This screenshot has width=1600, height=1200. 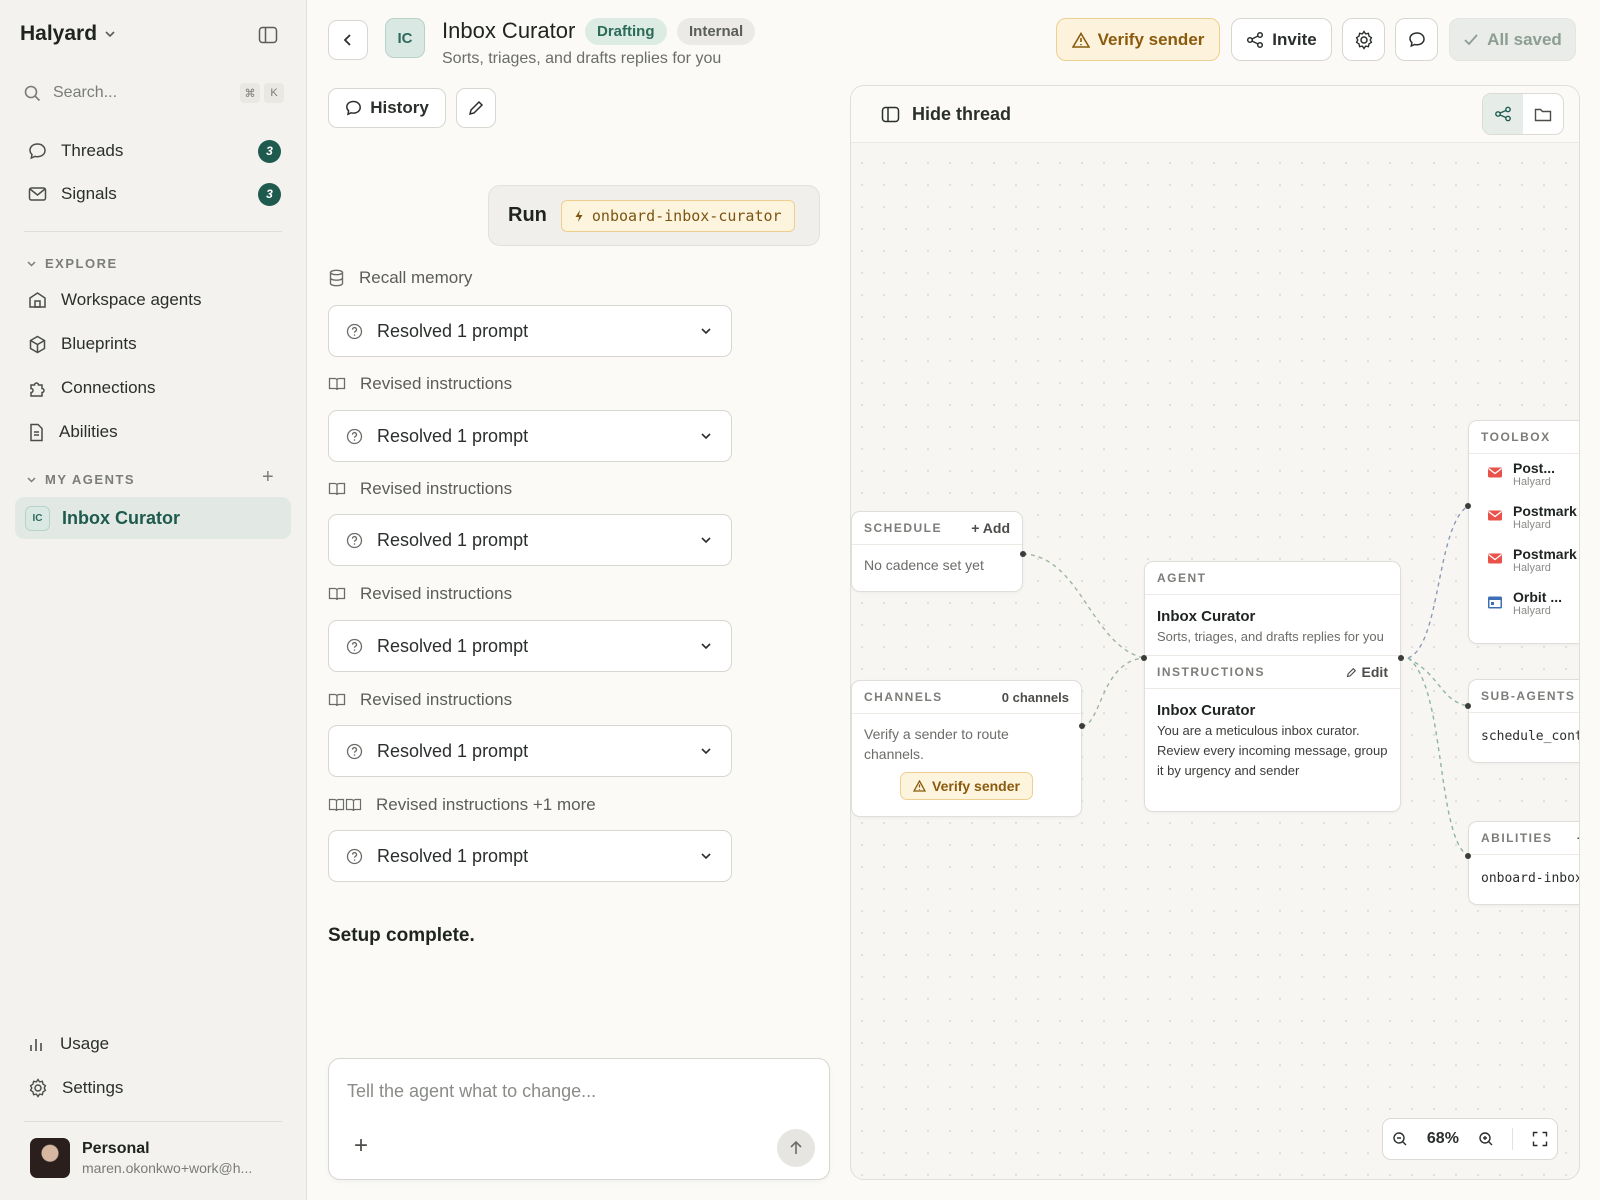 What do you see at coordinates (476, 108) in the screenshot?
I see `edit-button` at bounding box center [476, 108].